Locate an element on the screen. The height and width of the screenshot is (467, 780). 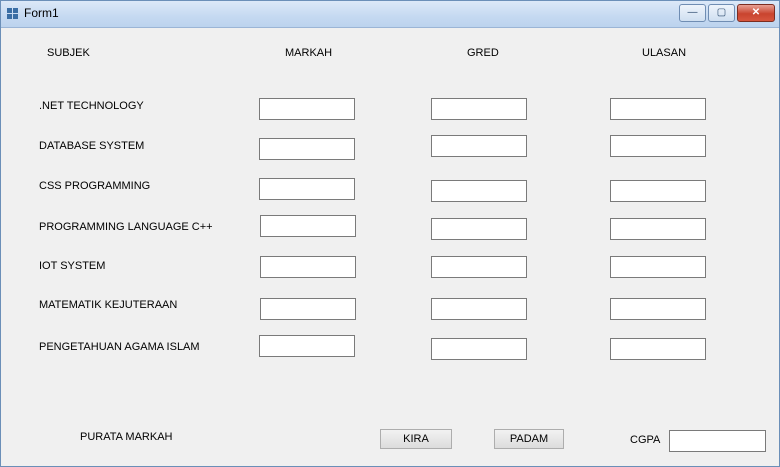
cgpa-label: CGPA is located at coordinates (645, 440).